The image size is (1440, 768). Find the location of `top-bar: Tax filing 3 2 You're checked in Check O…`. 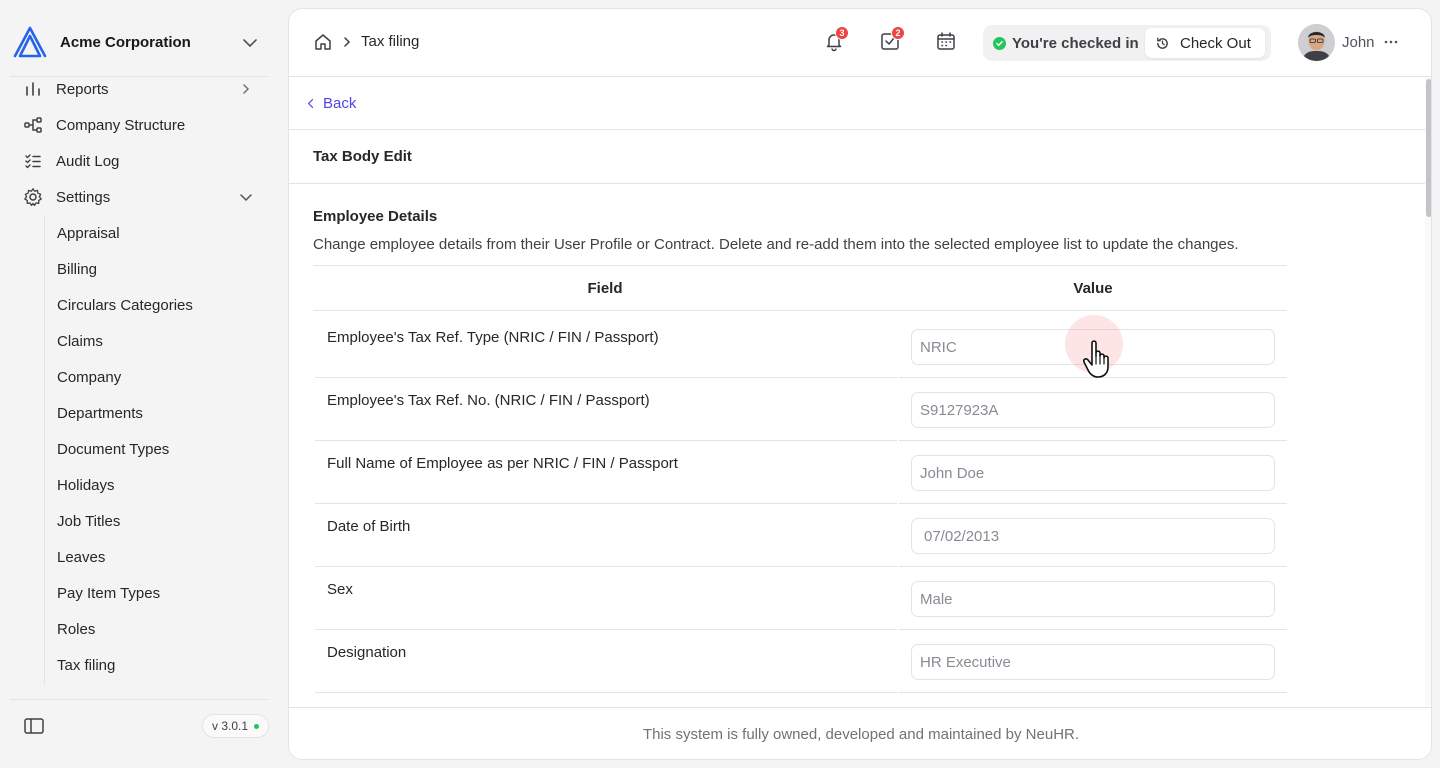

top-bar: Tax filing 3 2 You're checked in Check O… is located at coordinates (860, 43).